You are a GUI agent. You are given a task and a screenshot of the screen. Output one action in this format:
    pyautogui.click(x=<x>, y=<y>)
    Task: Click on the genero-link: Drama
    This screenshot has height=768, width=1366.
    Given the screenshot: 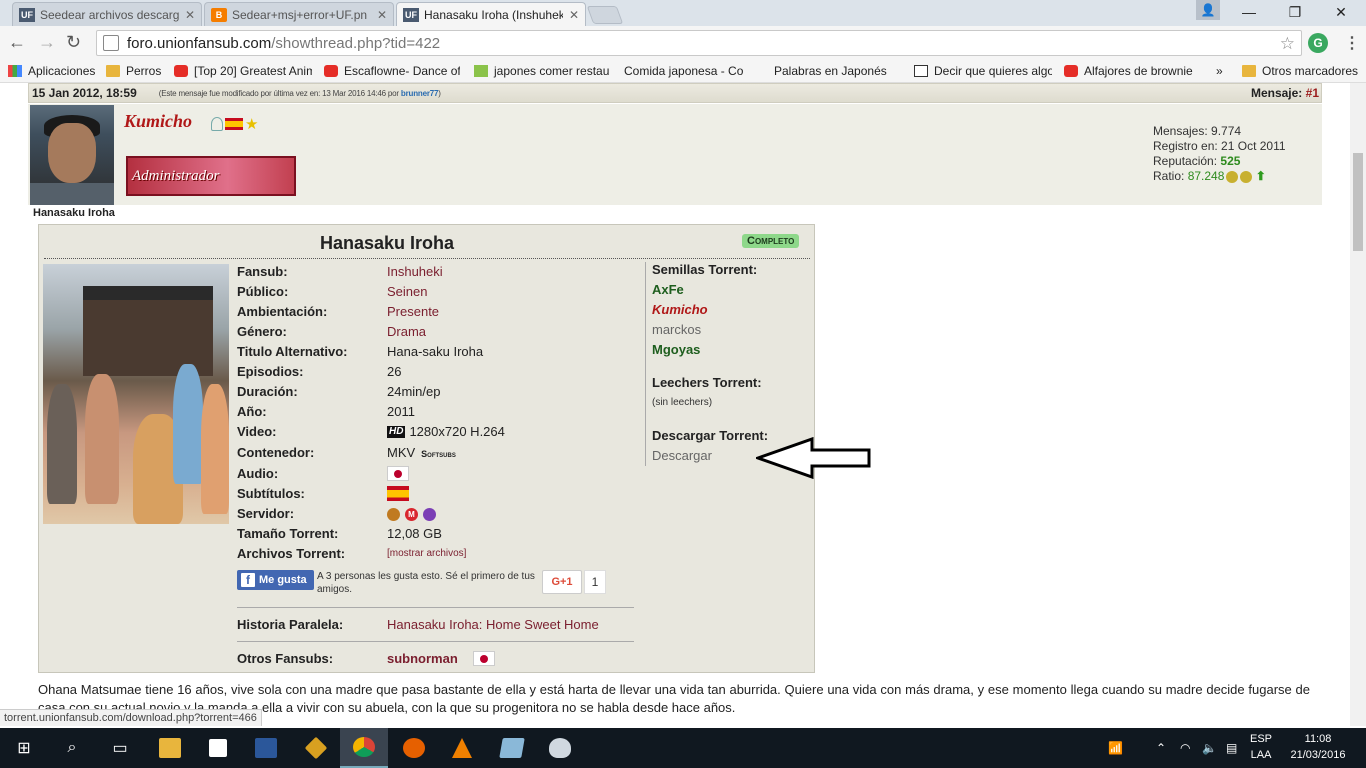 What is the action you would take?
    pyautogui.click(x=406, y=331)
    